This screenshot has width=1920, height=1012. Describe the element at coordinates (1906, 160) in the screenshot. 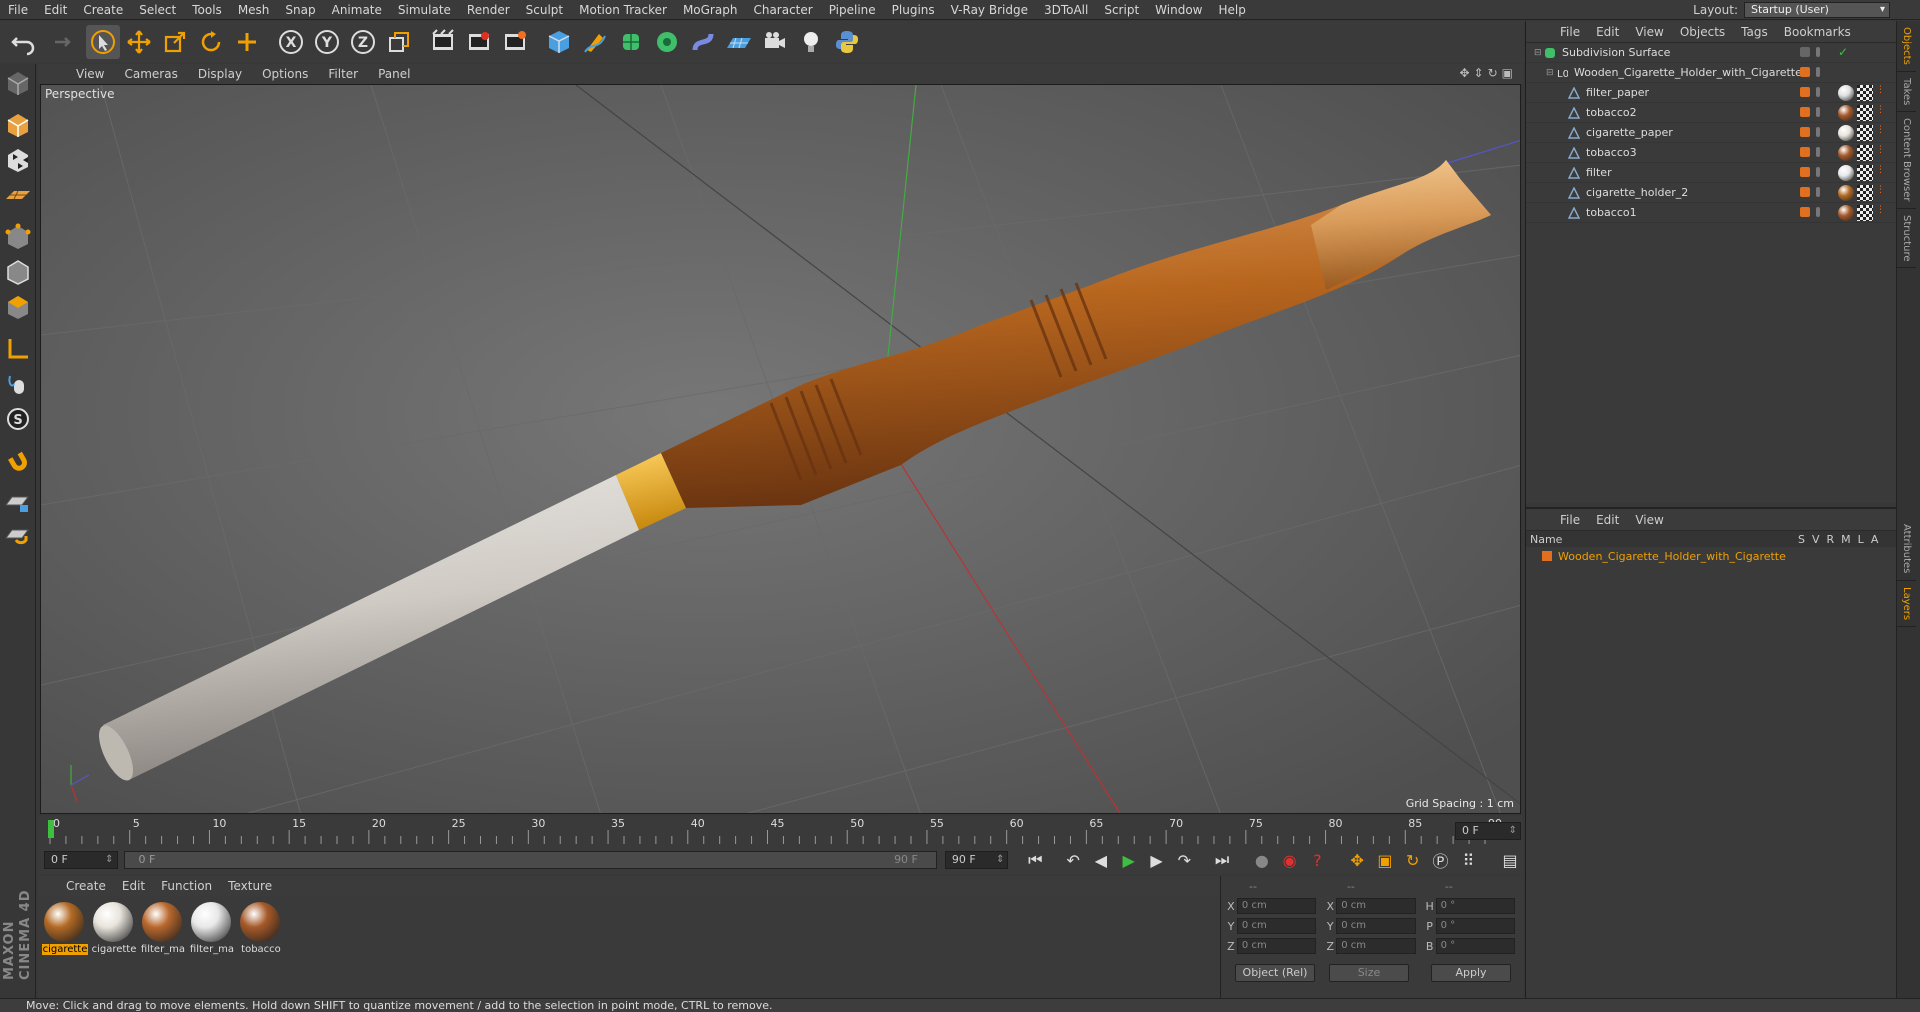

I see `tab-content-browser: Content Browser` at that location.